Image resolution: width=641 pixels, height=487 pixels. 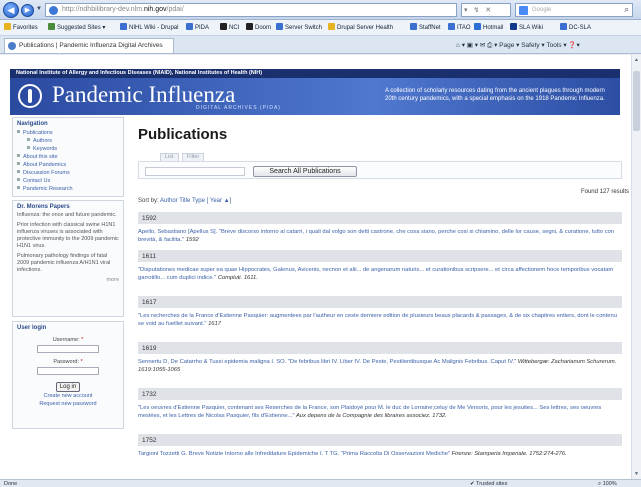 What do you see at coordinates (488, 484) in the screenshot?
I see `security-zone: ✔ Trusted sites` at bounding box center [488, 484].